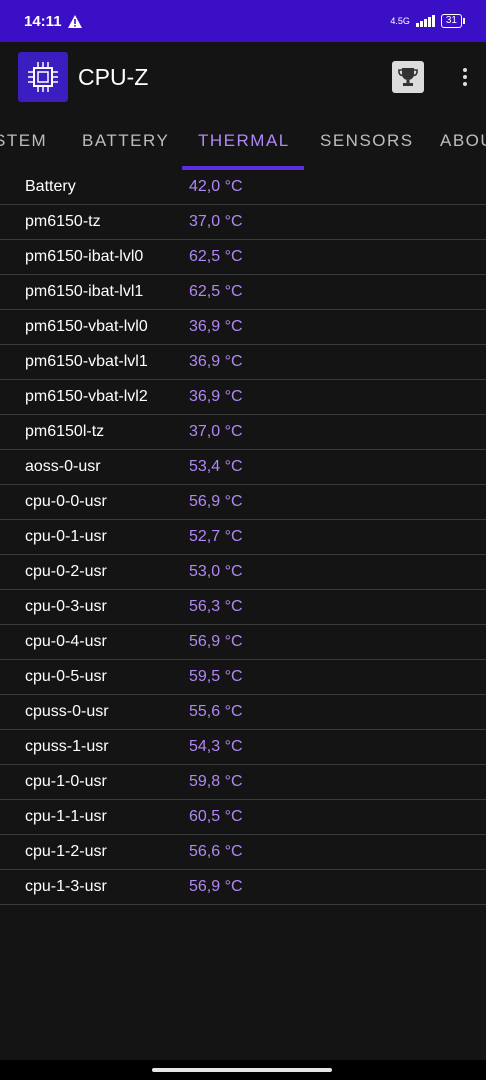  I want to click on sensor-name: pm6150l-tz, so click(65, 431).